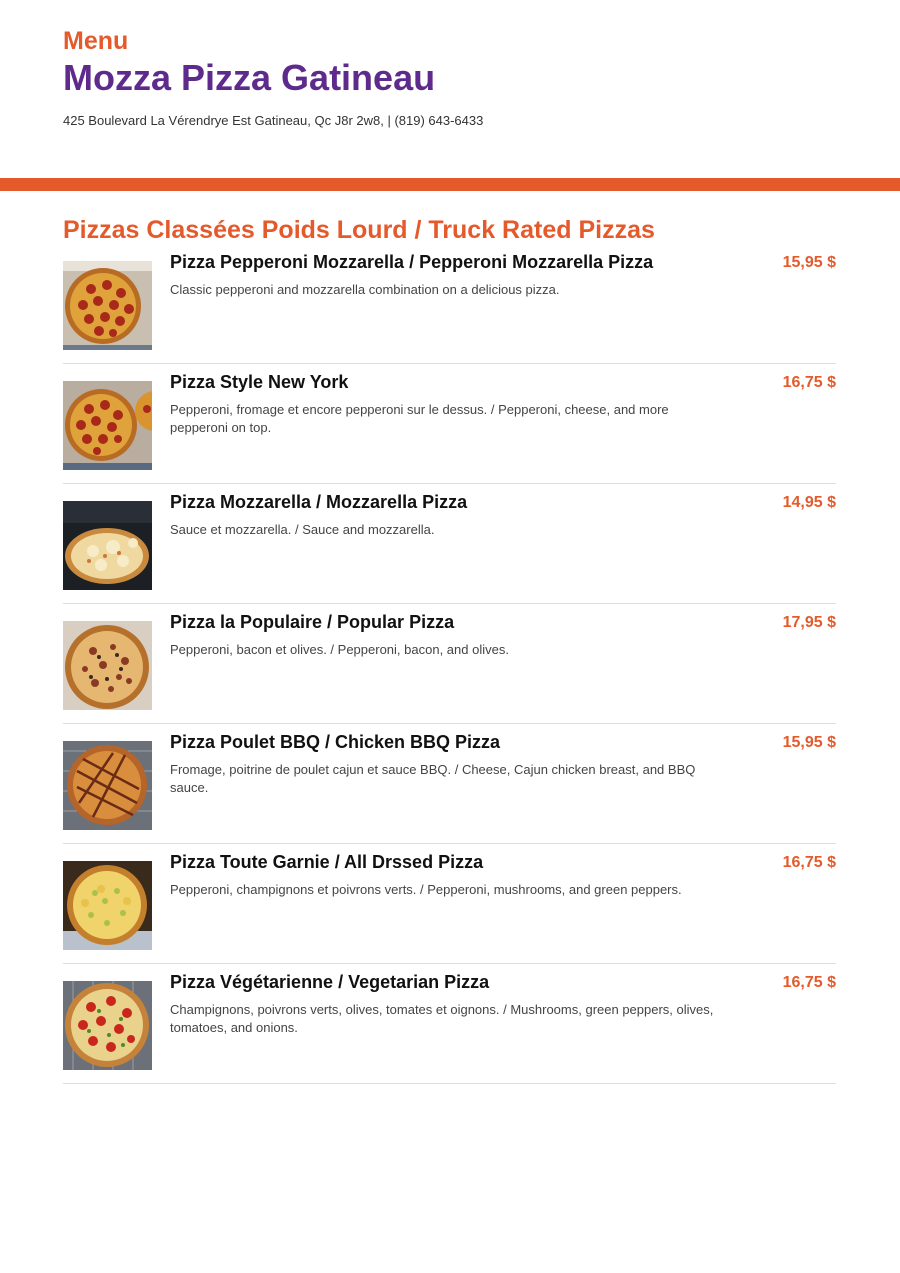  Describe the element at coordinates (107, 665) in the screenshot. I see `popular-pizza-photo` at that location.